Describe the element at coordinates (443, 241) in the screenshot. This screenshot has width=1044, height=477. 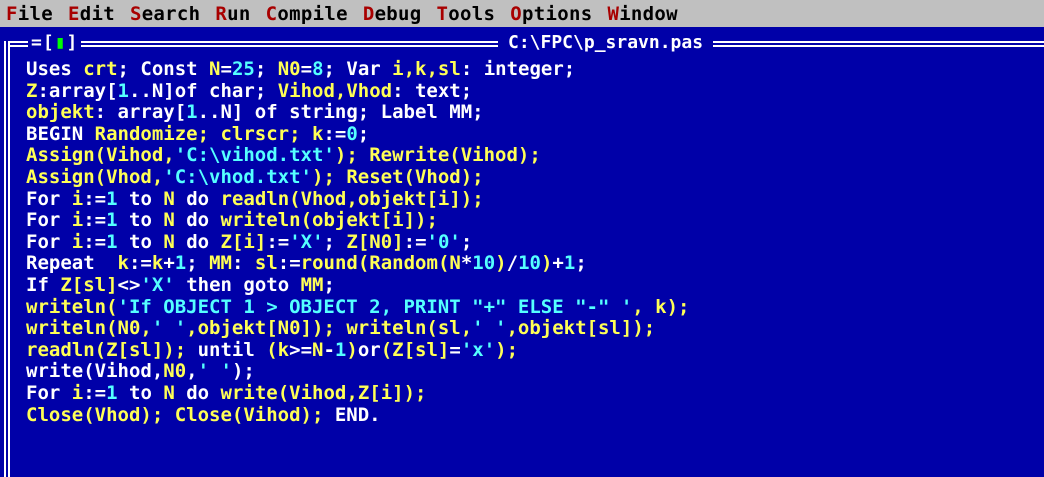
I see `code-token: '0'` at that location.